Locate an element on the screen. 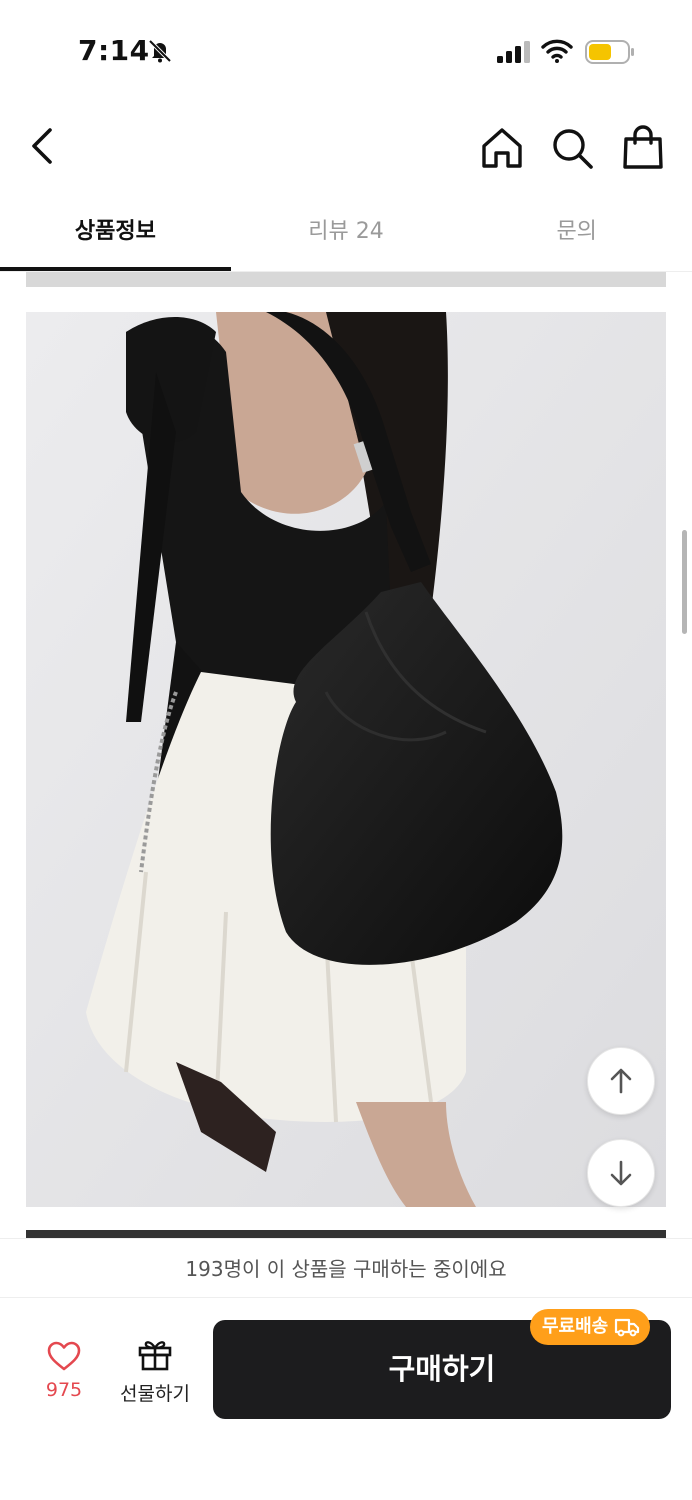 Image resolution: width=692 pixels, height=1500 pixels. tab-inquiry: 문의 is located at coordinates (576, 235).